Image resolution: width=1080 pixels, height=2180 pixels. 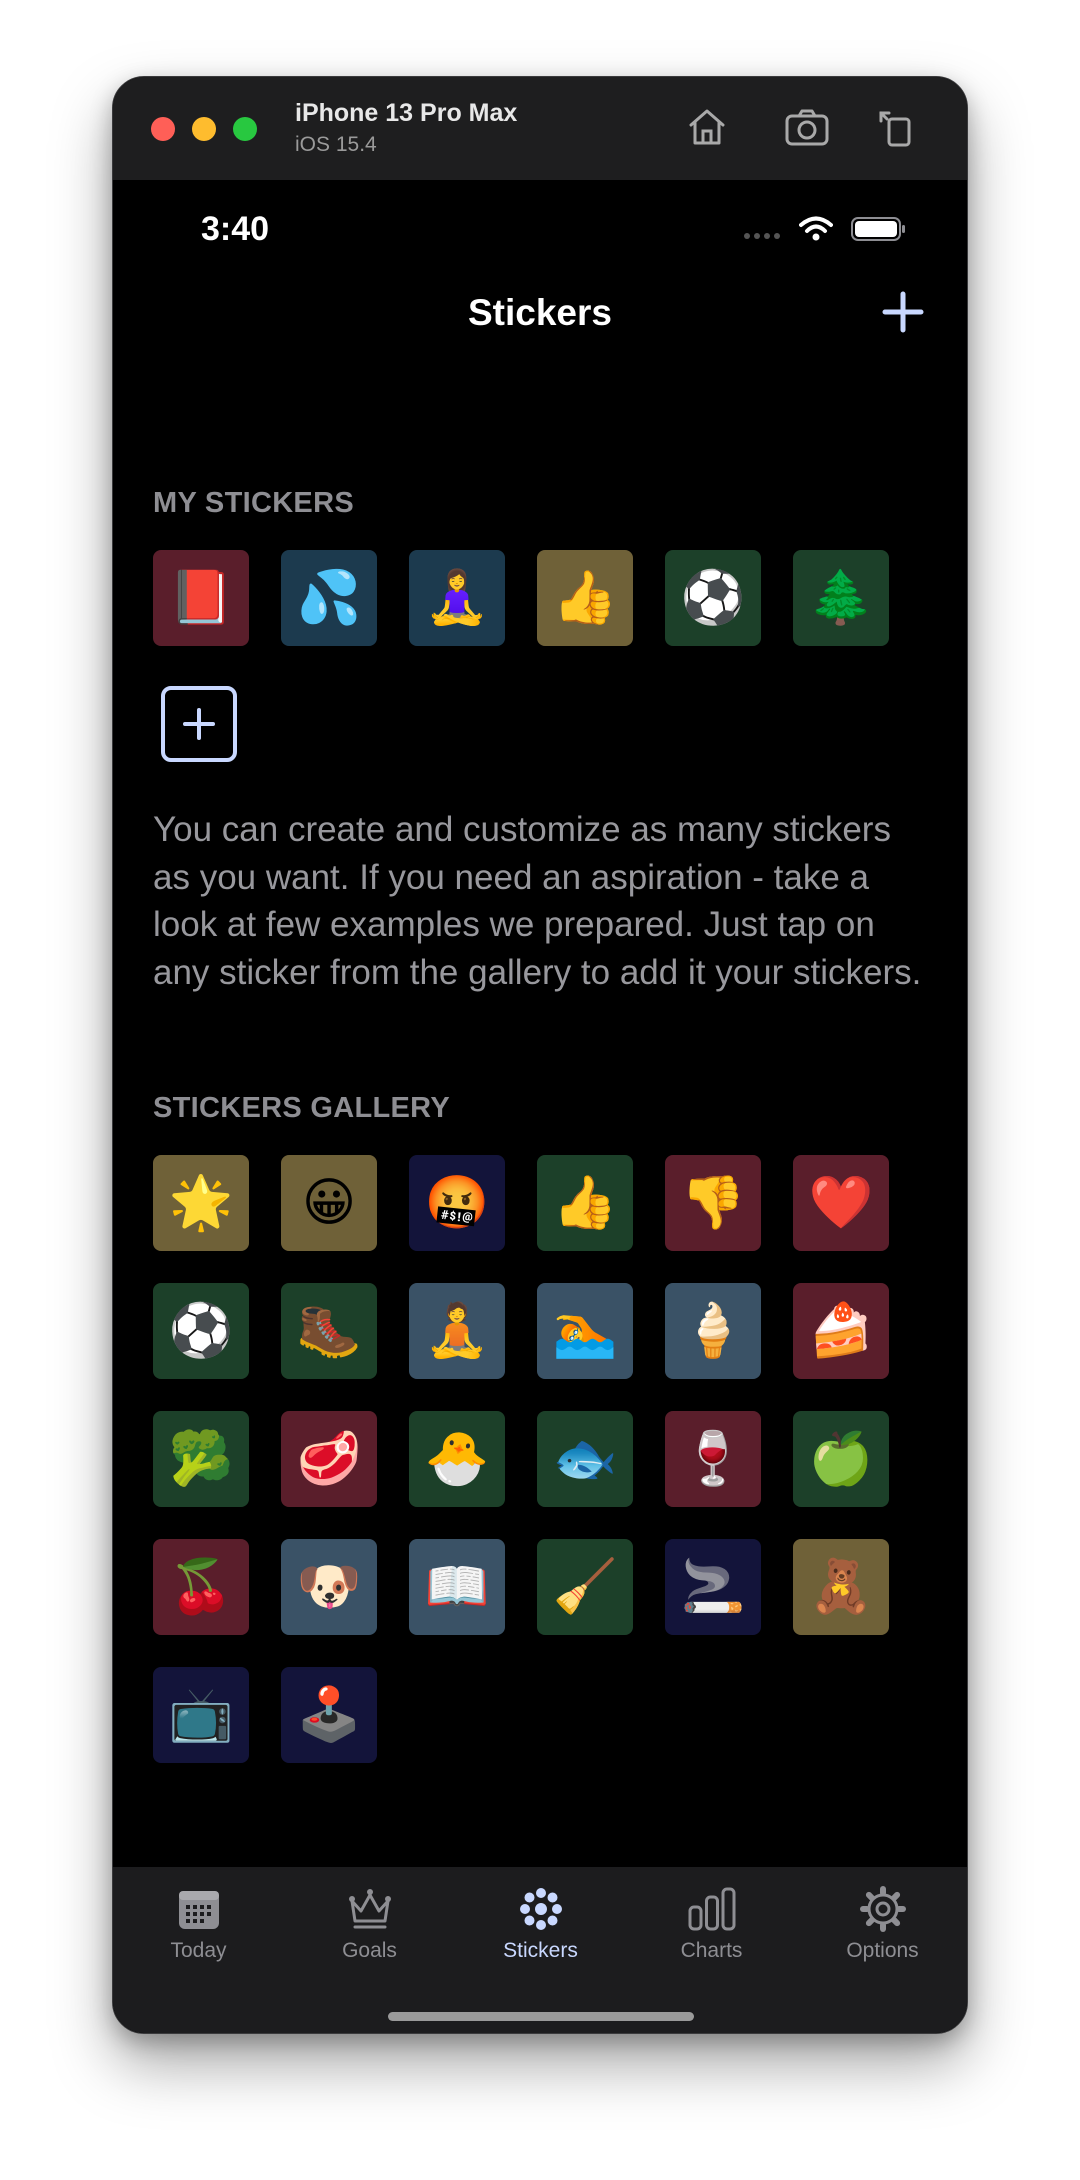 What do you see at coordinates (457, 1203) in the screenshot?
I see `gallery-sticker: 🤬` at bounding box center [457, 1203].